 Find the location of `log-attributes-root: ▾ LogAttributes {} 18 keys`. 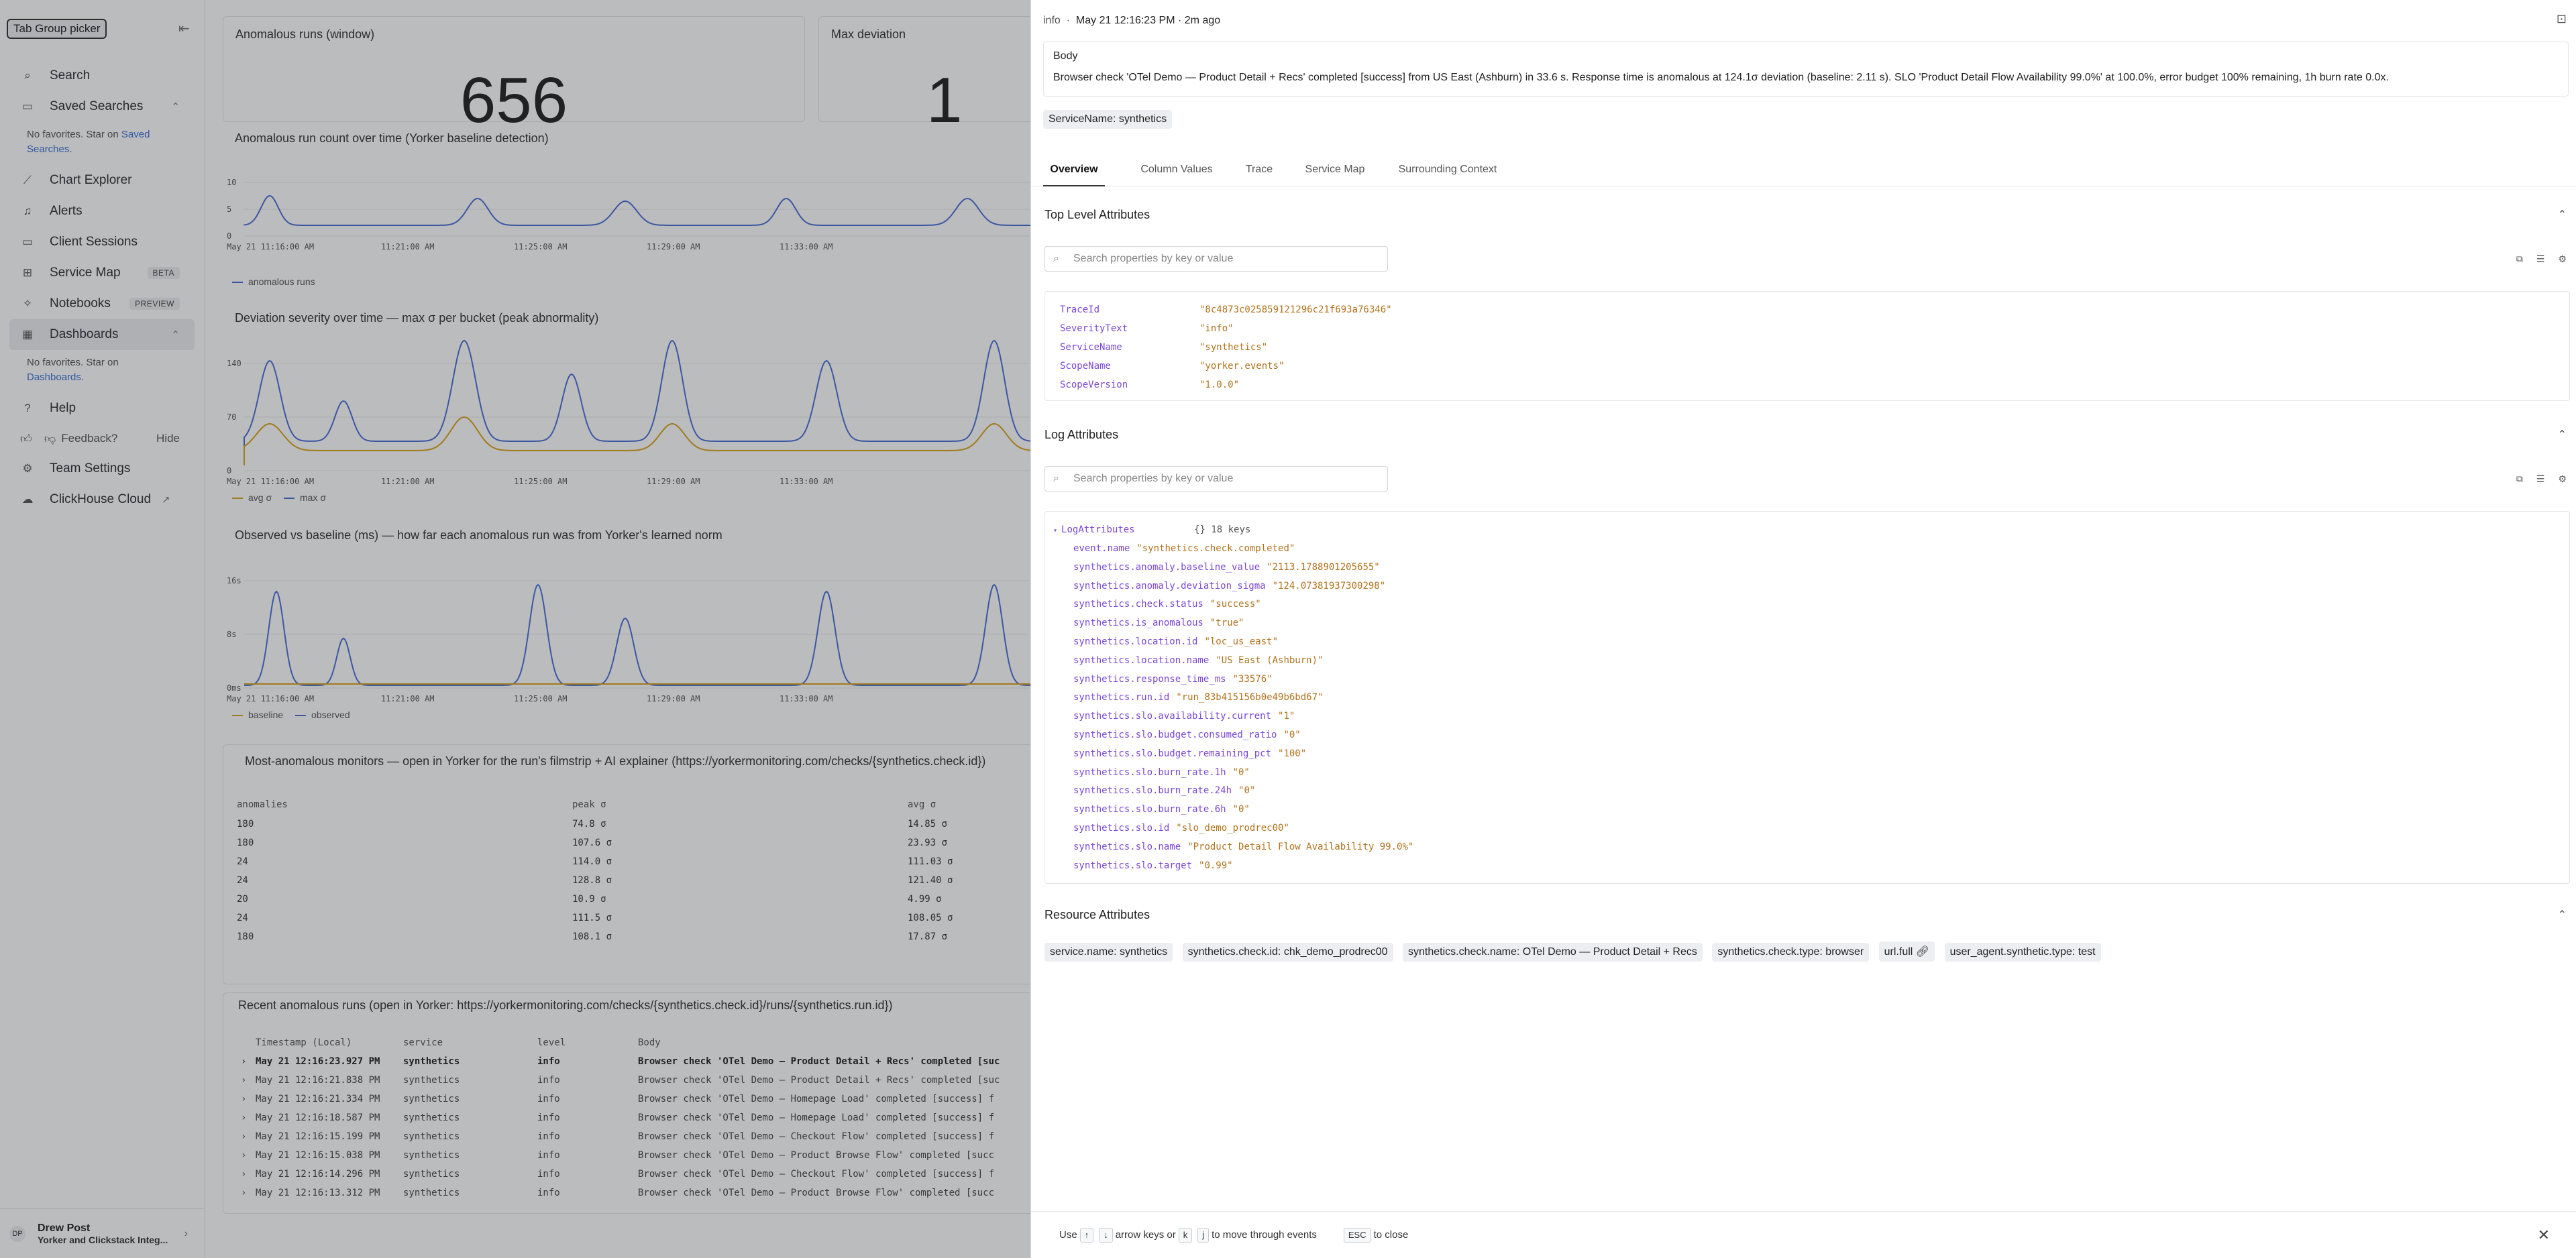

log-attributes-root: ▾ LogAttributes {} 18 keys is located at coordinates (1151, 529).